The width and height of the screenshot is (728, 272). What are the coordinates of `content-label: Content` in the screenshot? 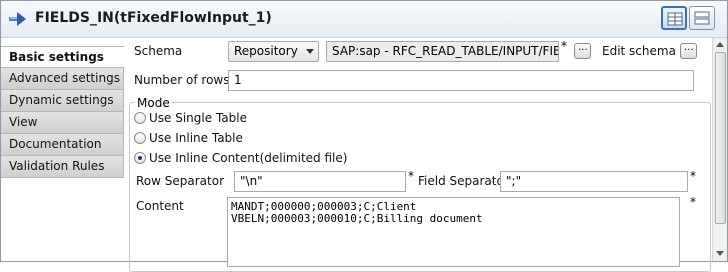 It's located at (160, 206).